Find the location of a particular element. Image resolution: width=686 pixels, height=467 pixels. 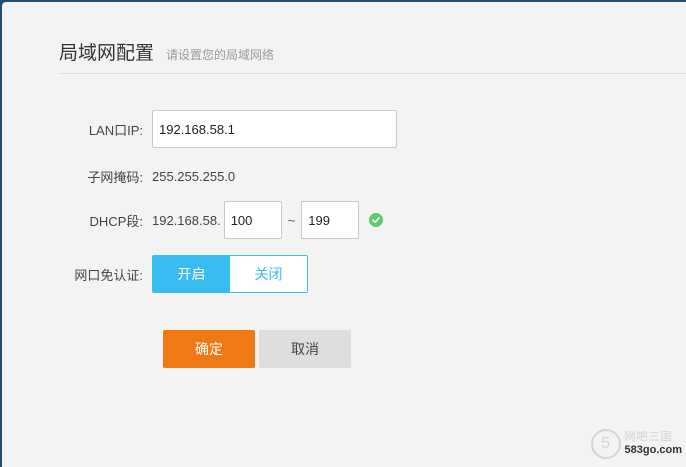

page-header: 局域网配置 请设置您的局域网络 is located at coordinates (166, 51).